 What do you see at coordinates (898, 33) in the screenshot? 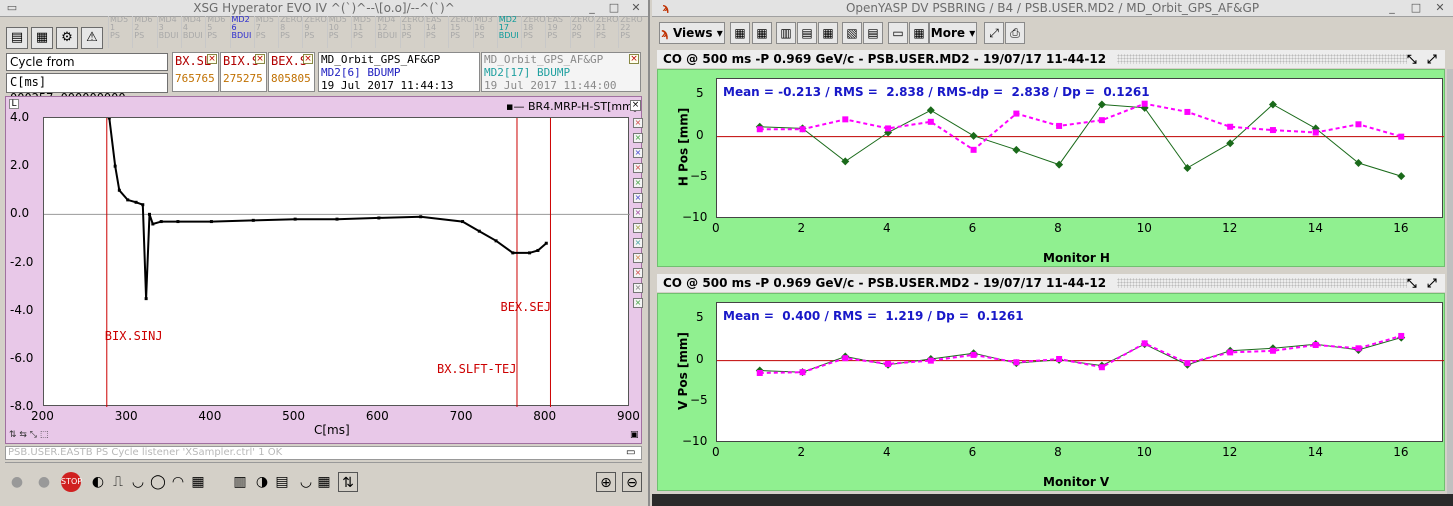
I see `blank-button: ▭` at bounding box center [898, 33].